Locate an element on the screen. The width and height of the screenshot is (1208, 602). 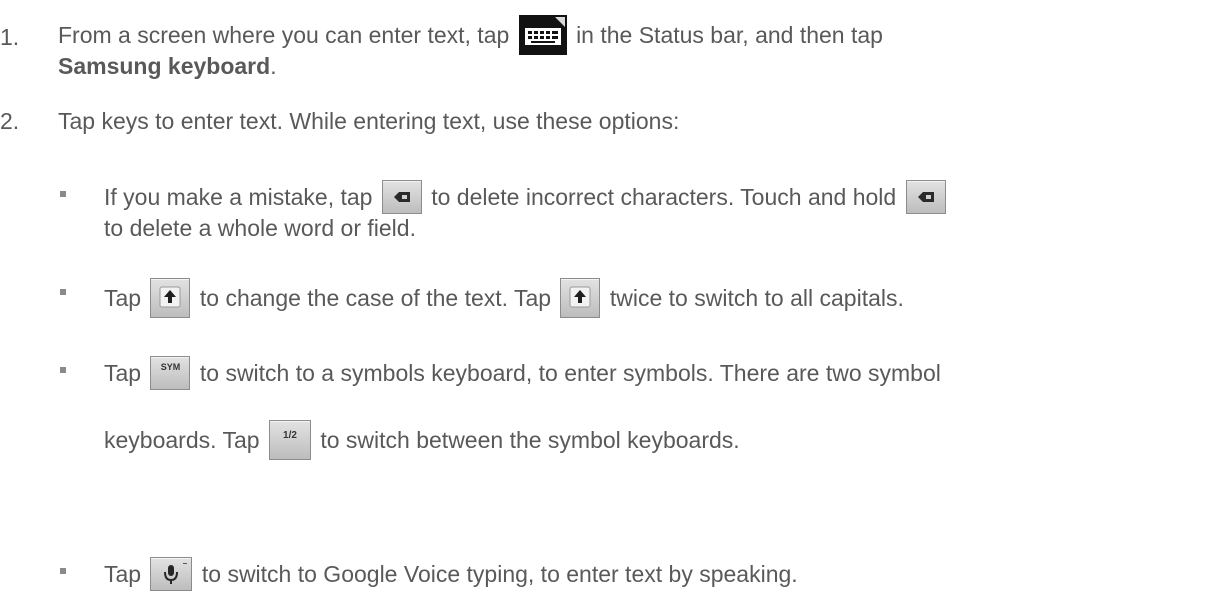
symbol-page-key-icon: 1/2 is located at coordinates (289, 440).